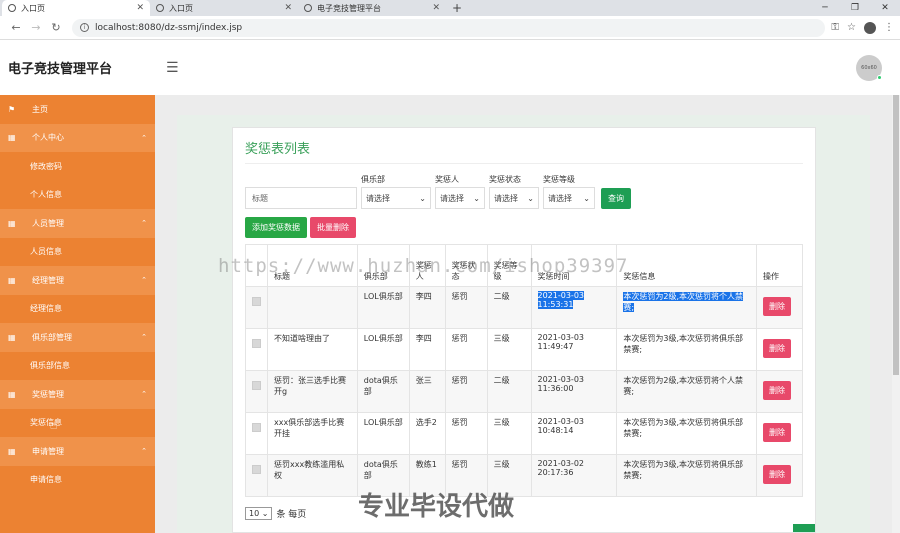  I want to click on column-header-level: 奖惩等级, so click(509, 265).